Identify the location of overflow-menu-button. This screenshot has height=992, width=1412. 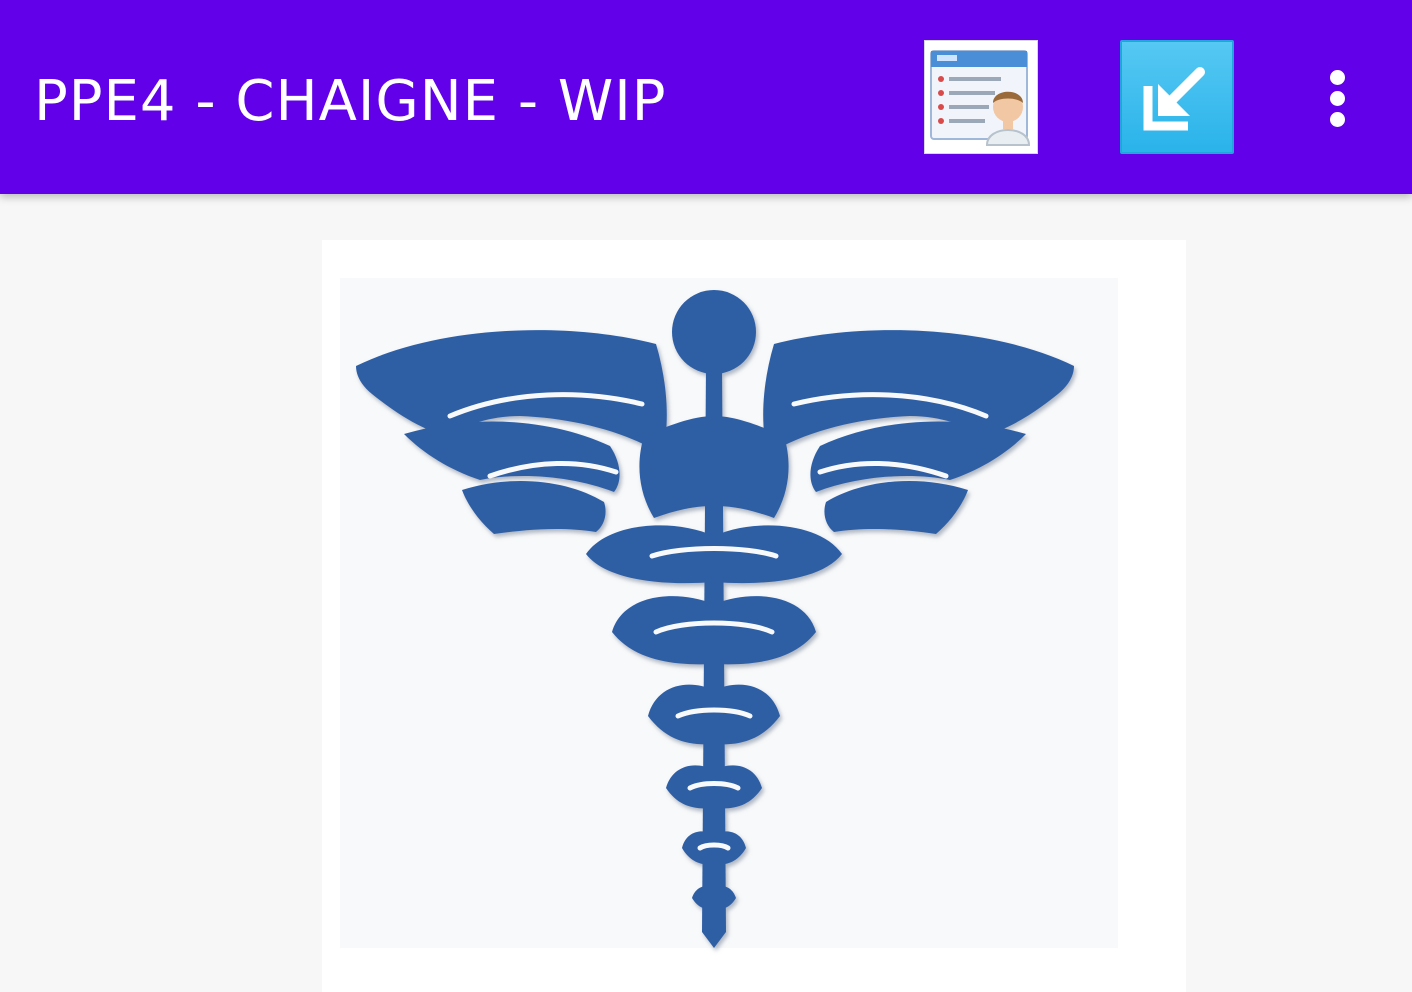
(1338, 98).